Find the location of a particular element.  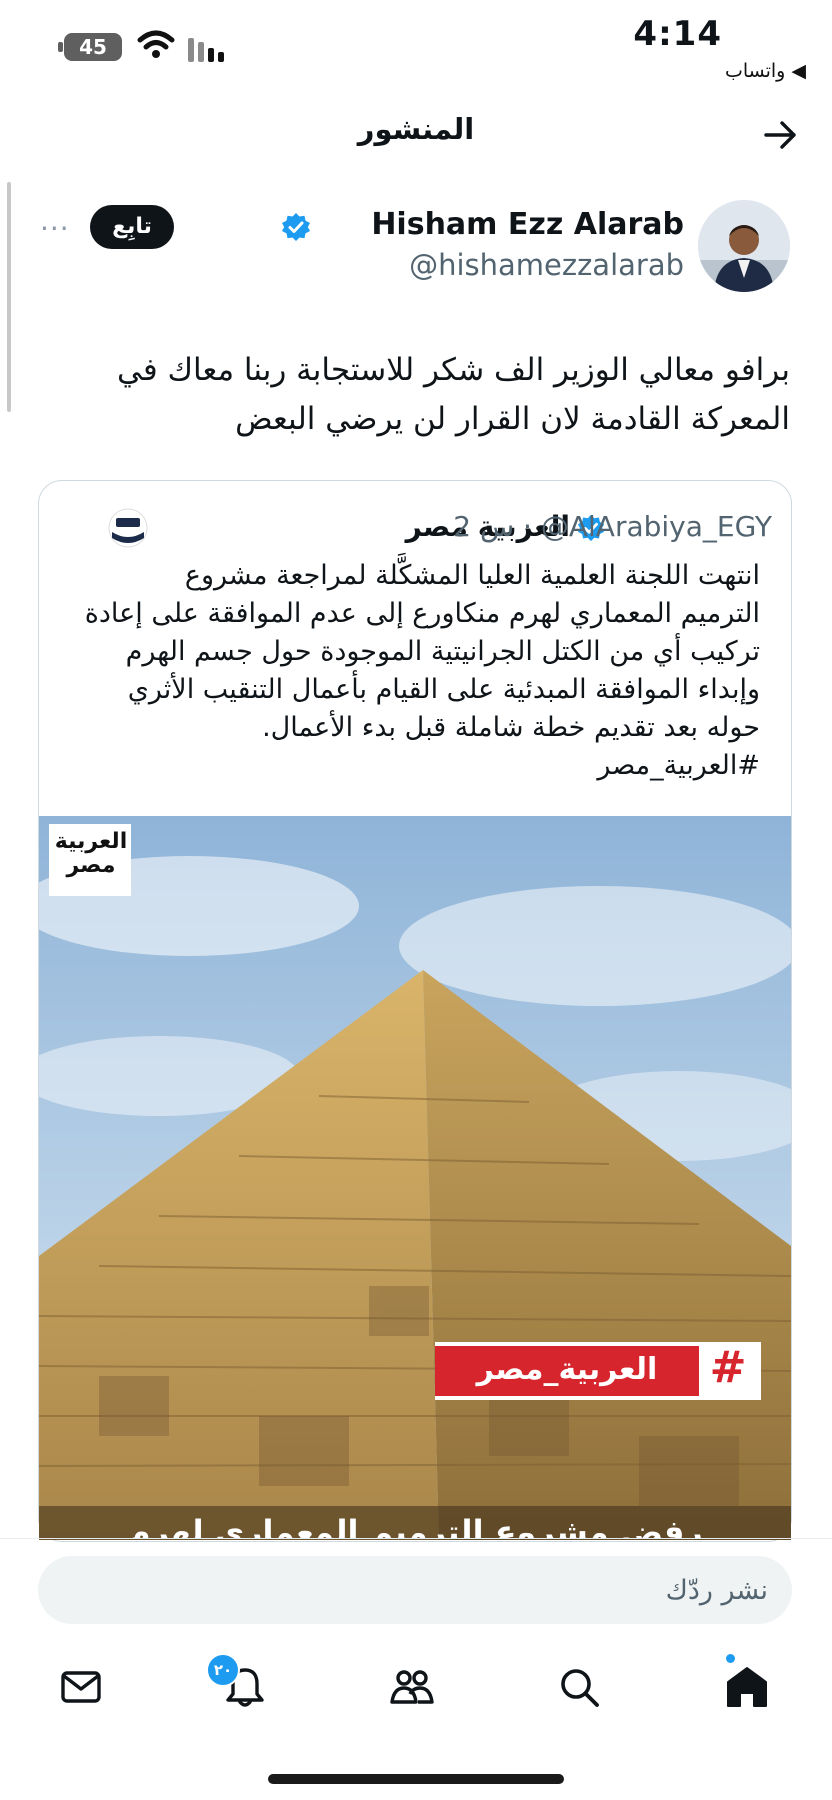

scroll-indicator is located at coordinates (9, 297).